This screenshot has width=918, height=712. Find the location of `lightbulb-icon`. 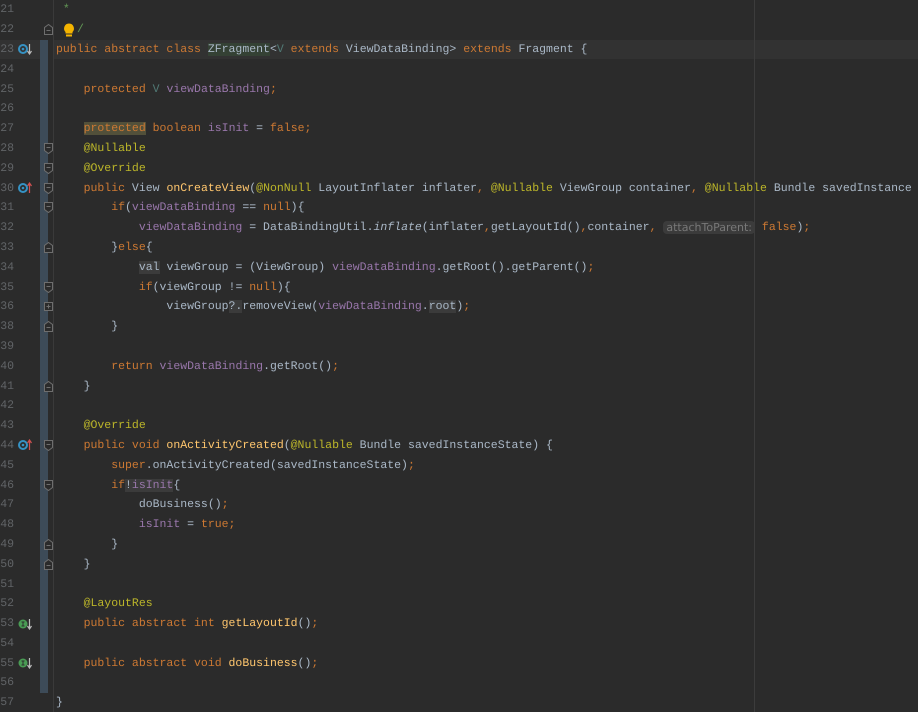

lightbulb-icon is located at coordinates (69, 29).